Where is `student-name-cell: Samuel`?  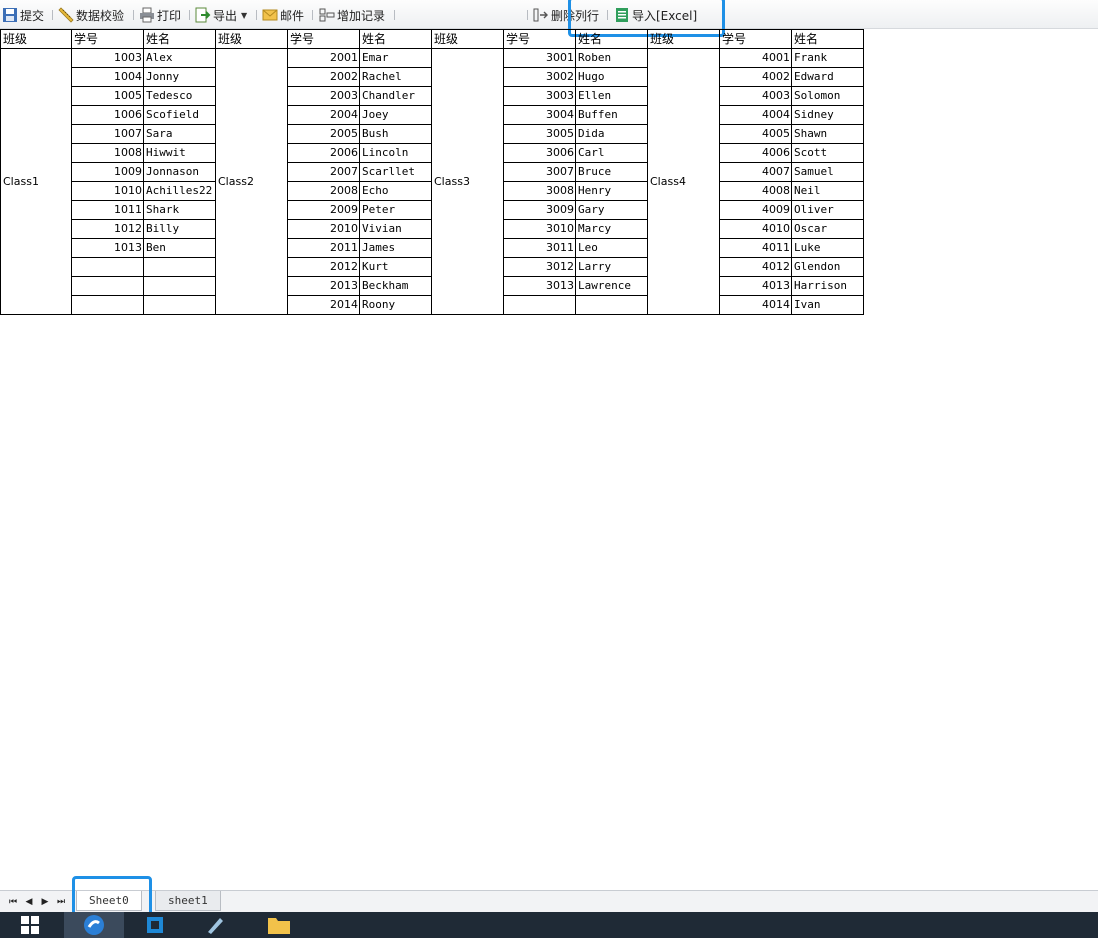
student-name-cell: Samuel is located at coordinates (828, 172).